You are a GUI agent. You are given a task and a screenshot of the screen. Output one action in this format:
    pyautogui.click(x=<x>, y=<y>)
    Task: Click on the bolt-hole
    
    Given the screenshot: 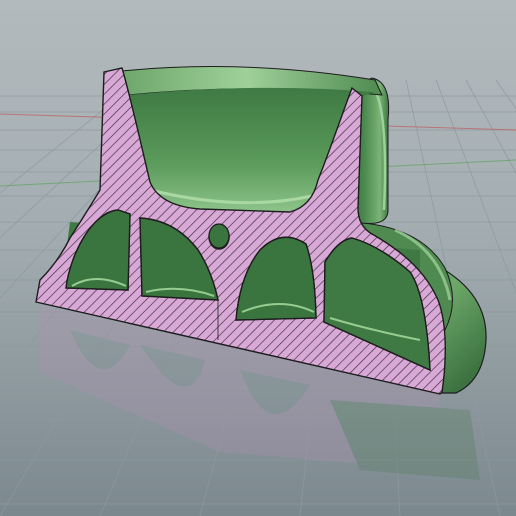 What is the action you would take?
    pyautogui.click(x=219, y=236)
    